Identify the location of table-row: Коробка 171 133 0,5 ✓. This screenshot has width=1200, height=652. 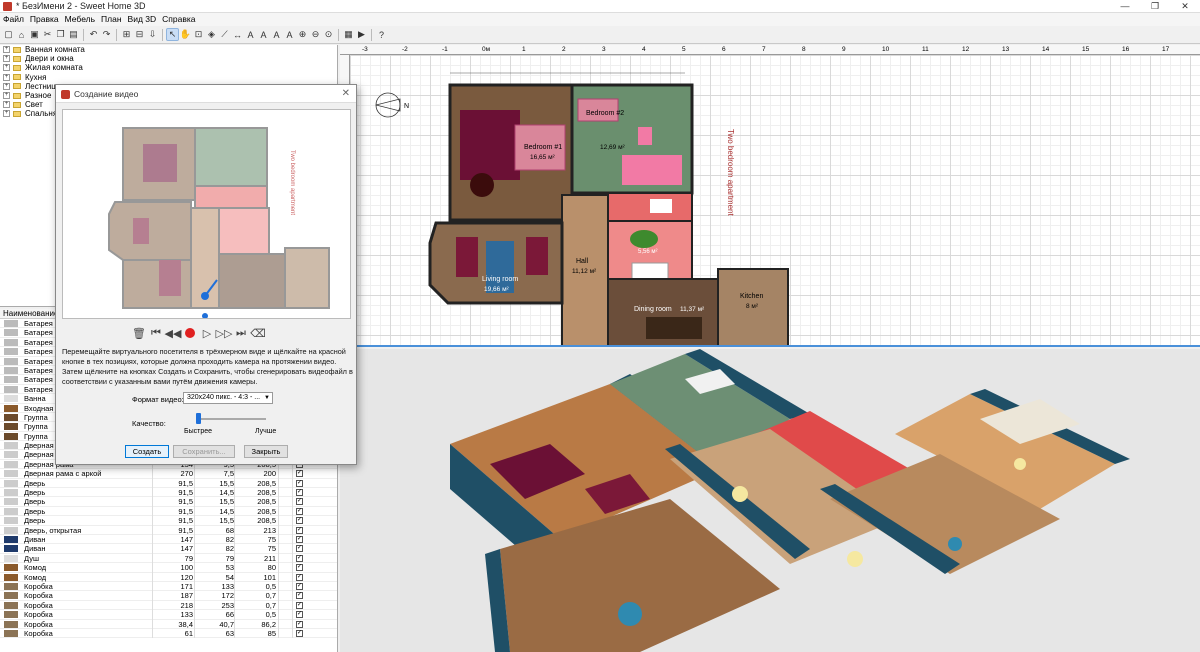
(168, 587).